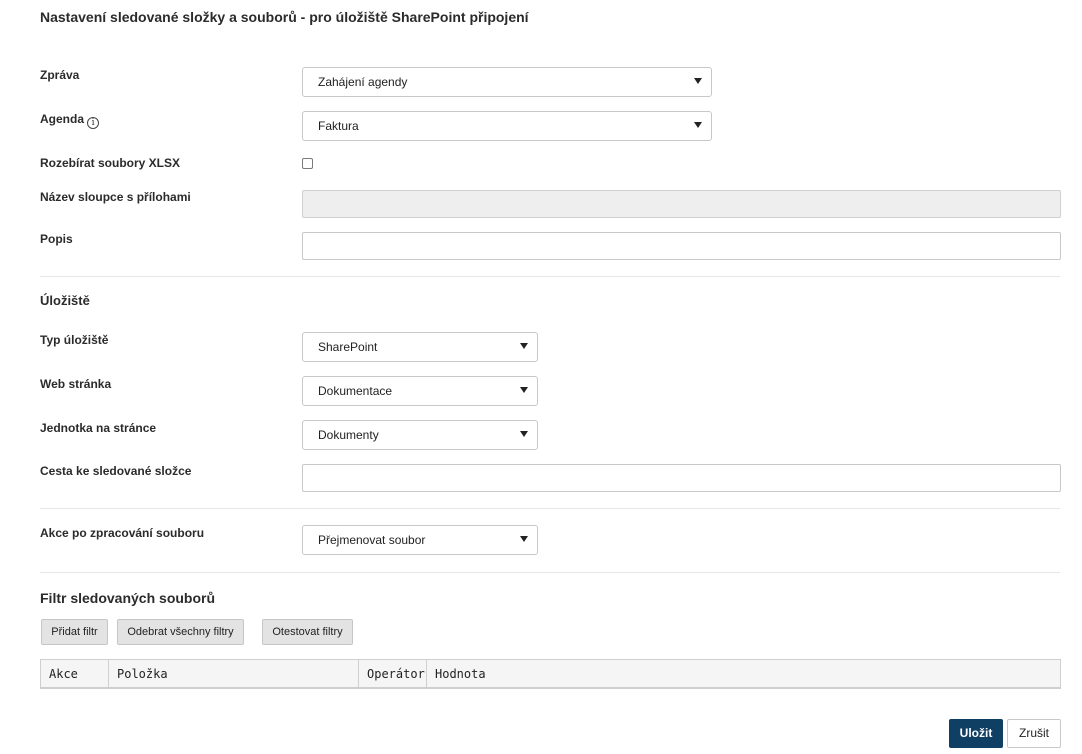  Describe the element at coordinates (420, 391) in the screenshot. I see `web-select: Dokumentace` at that location.